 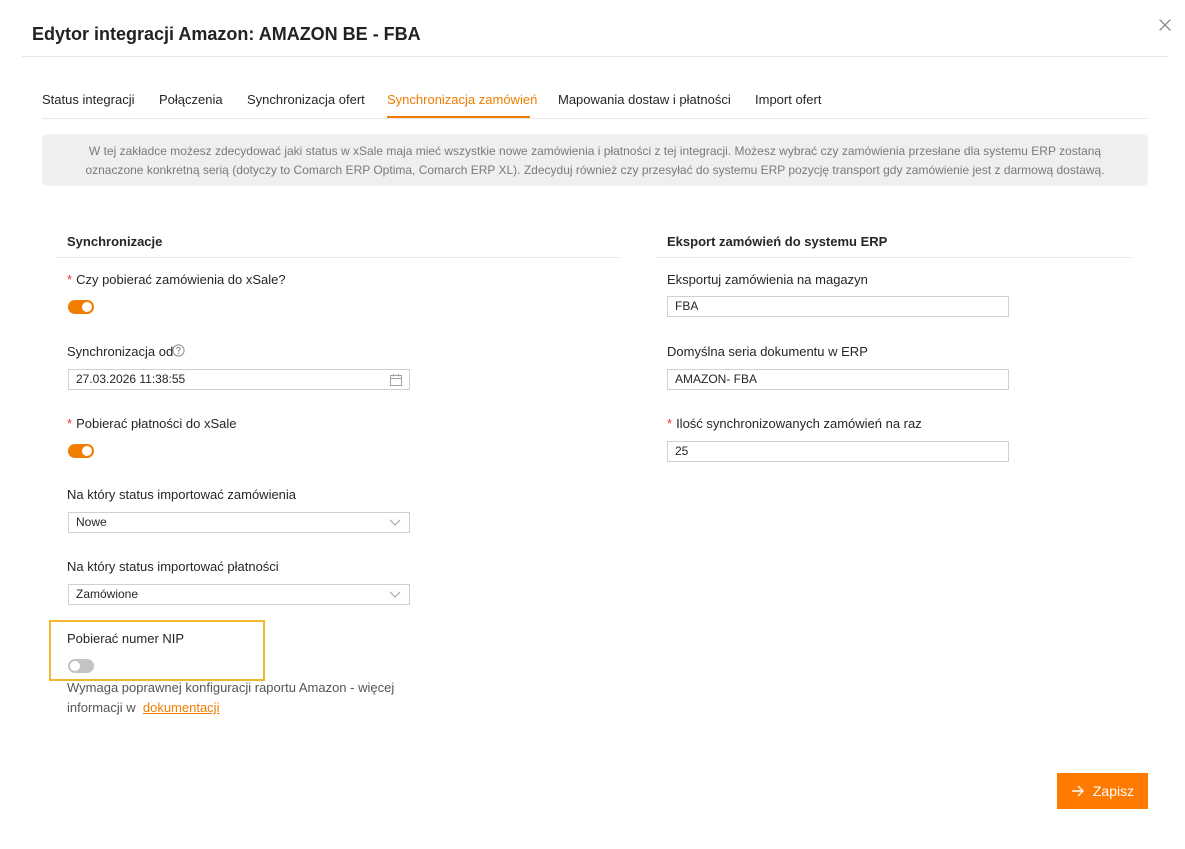 I want to click on sync-section-divider, so click(x=338, y=257).